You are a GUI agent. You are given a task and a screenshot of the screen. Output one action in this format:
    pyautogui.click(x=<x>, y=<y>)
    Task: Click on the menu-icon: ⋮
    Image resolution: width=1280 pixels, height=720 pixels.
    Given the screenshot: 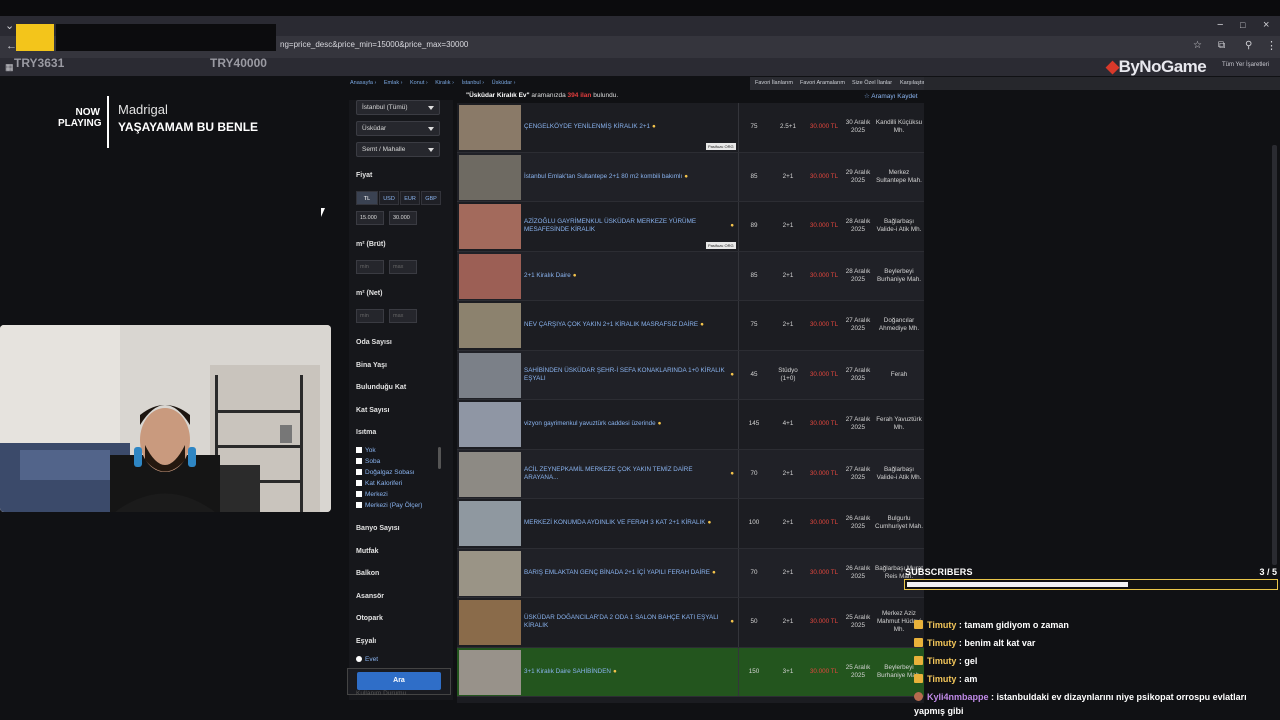 What is the action you would take?
    pyautogui.click(x=1271, y=46)
    